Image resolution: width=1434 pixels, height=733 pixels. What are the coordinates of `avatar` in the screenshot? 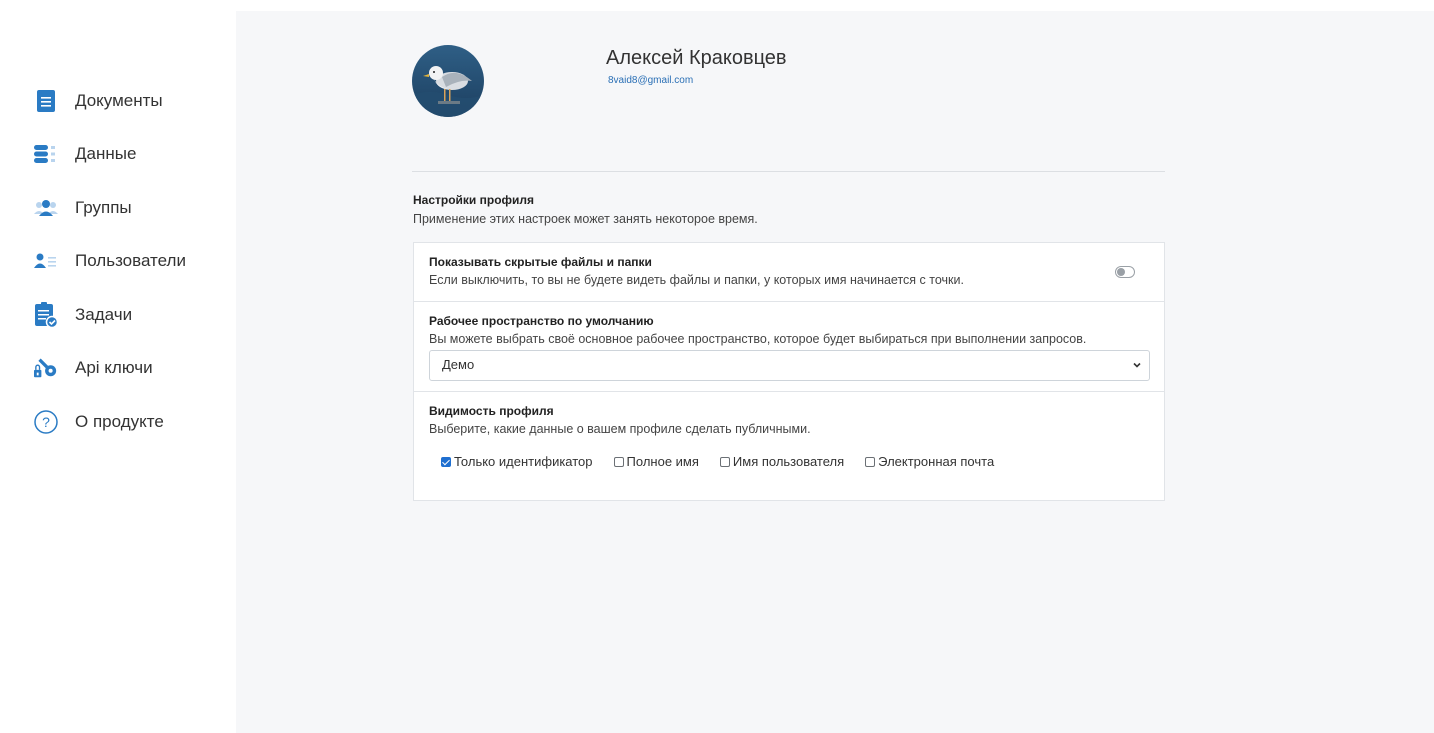 It's located at (448, 81).